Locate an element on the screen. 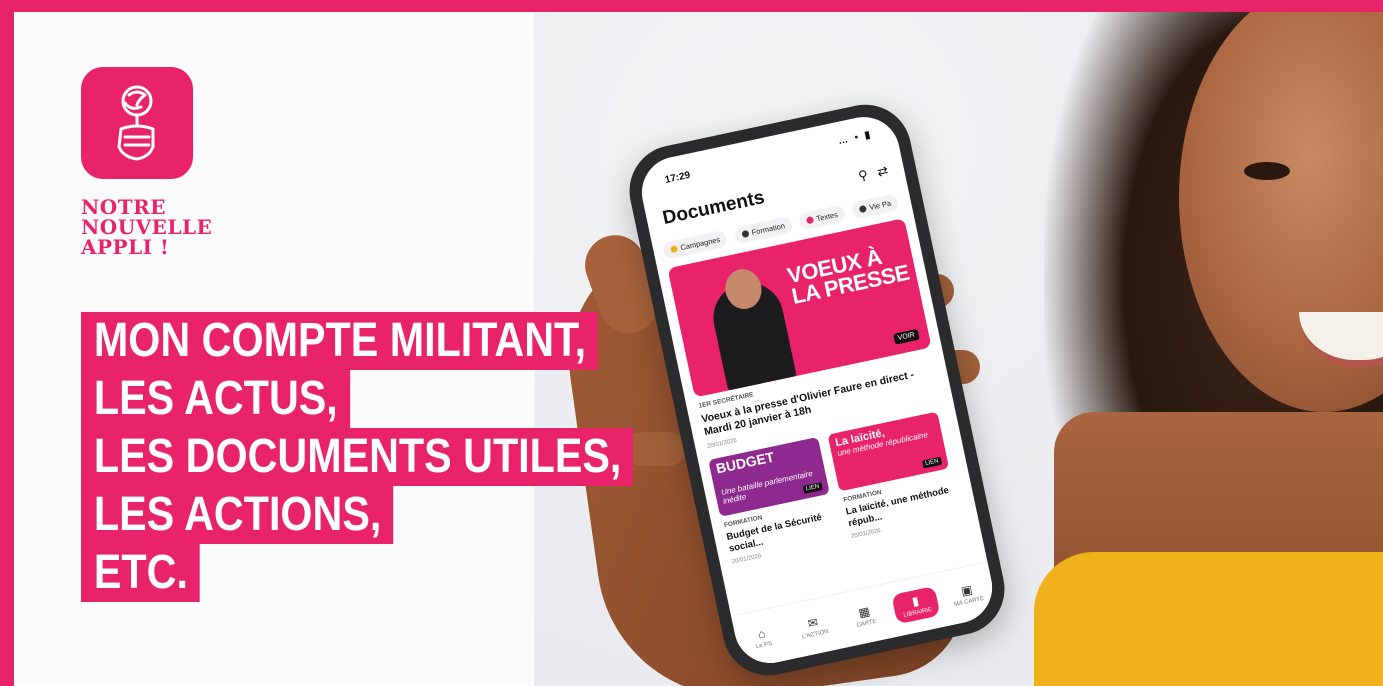 Image resolution: width=1383 pixels, height=686 pixels. chip-vie-pa: Vie Pa is located at coordinates (875, 206).